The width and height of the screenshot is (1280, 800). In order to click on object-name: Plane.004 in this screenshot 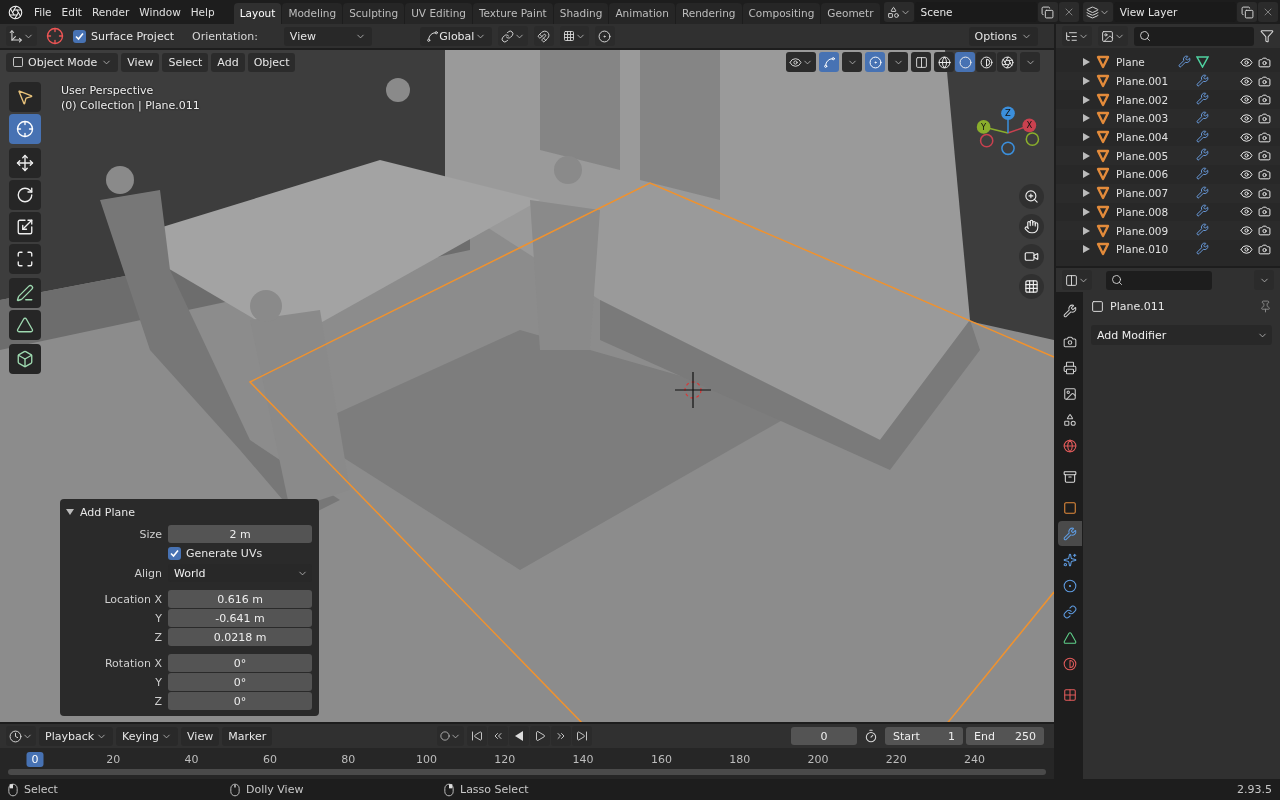, I will do `click(1147, 137)`.